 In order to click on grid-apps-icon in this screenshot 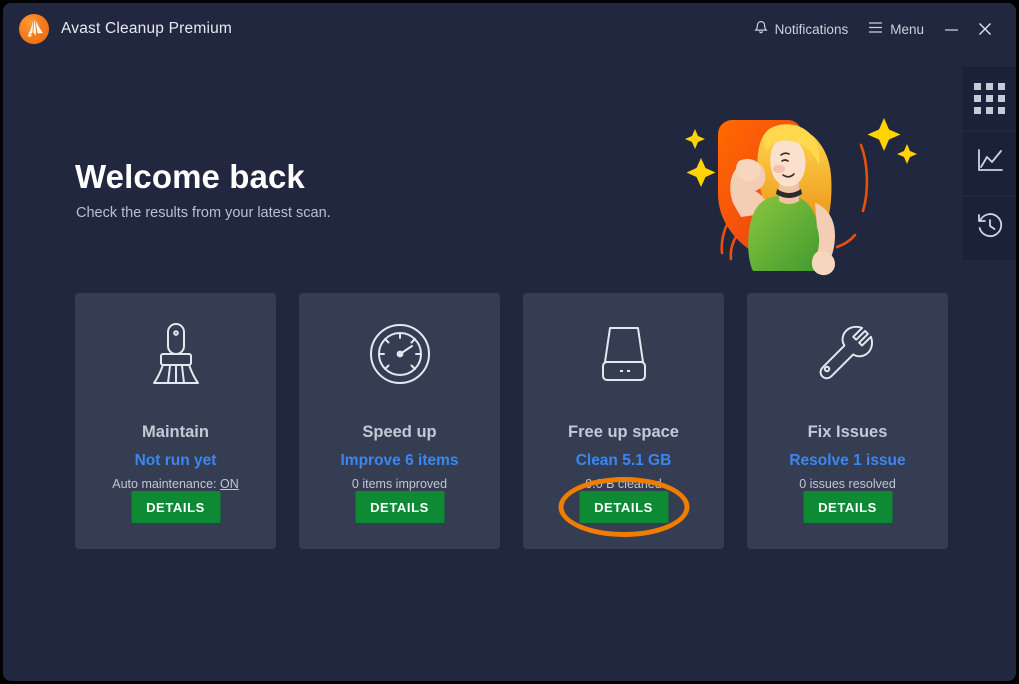, I will do `click(989, 98)`.